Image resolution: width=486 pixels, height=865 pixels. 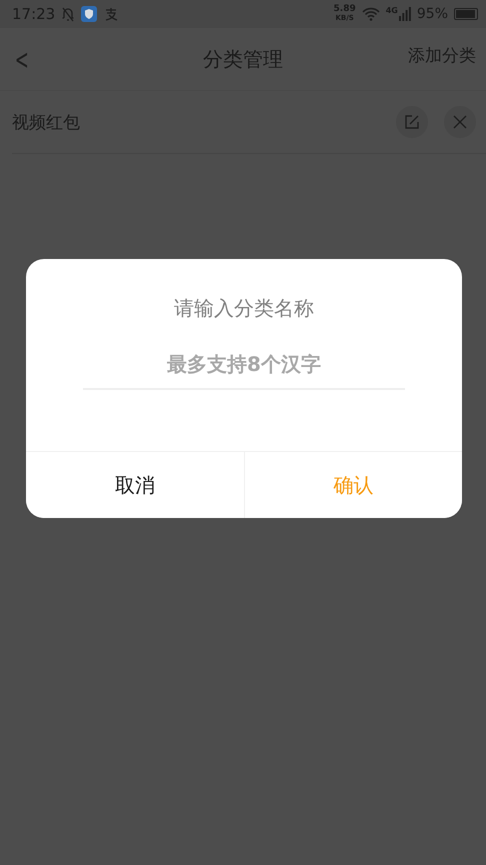 I want to click on wifi-icon, so click(x=371, y=14).